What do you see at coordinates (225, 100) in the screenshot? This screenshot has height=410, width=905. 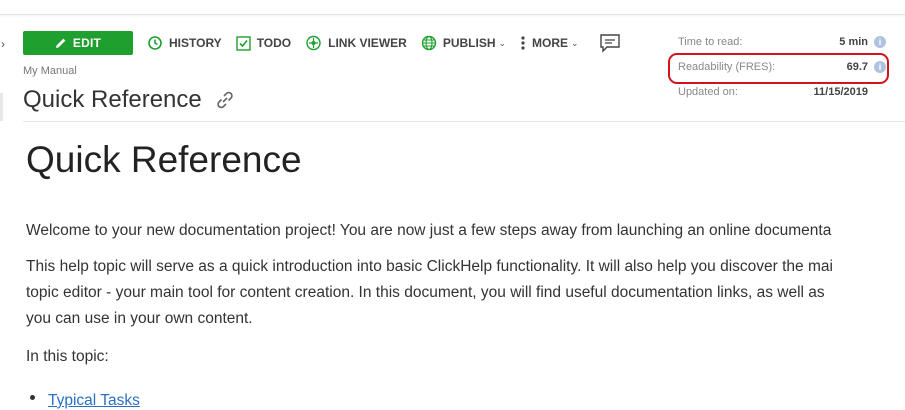 I see `link-icon` at bounding box center [225, 100].